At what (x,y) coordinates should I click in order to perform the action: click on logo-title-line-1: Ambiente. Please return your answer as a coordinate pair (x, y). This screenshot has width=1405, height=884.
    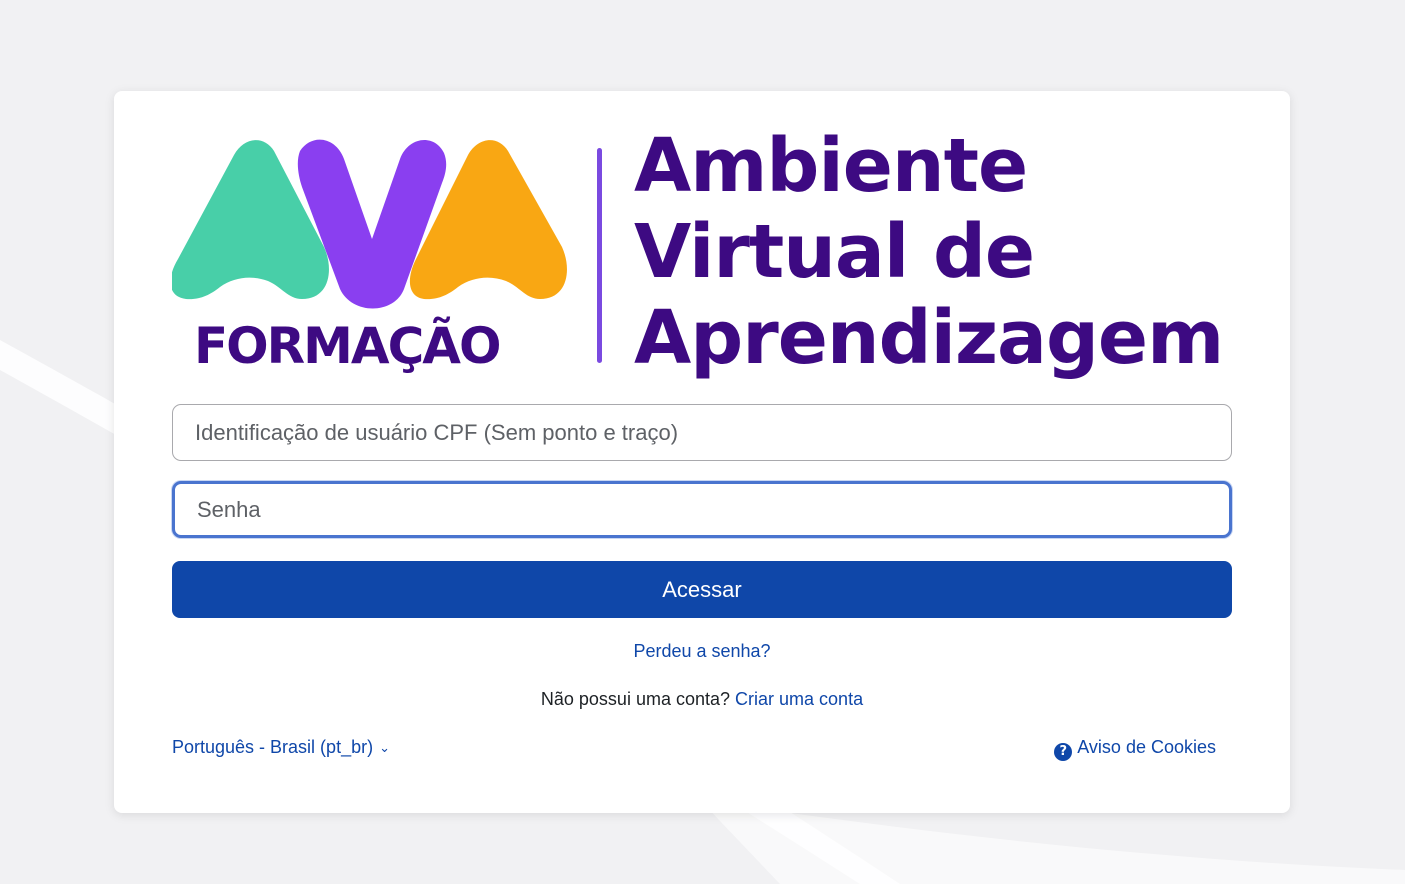
    Looking at the image, I should click on (831, 166).